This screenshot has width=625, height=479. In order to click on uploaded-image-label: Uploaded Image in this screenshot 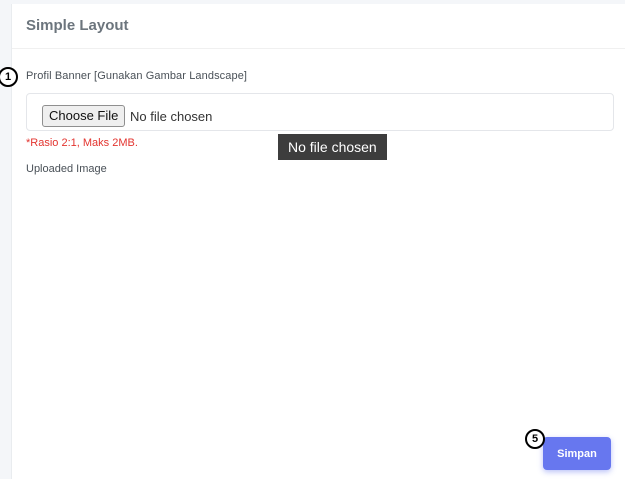, I will do `click(66, 169)`.